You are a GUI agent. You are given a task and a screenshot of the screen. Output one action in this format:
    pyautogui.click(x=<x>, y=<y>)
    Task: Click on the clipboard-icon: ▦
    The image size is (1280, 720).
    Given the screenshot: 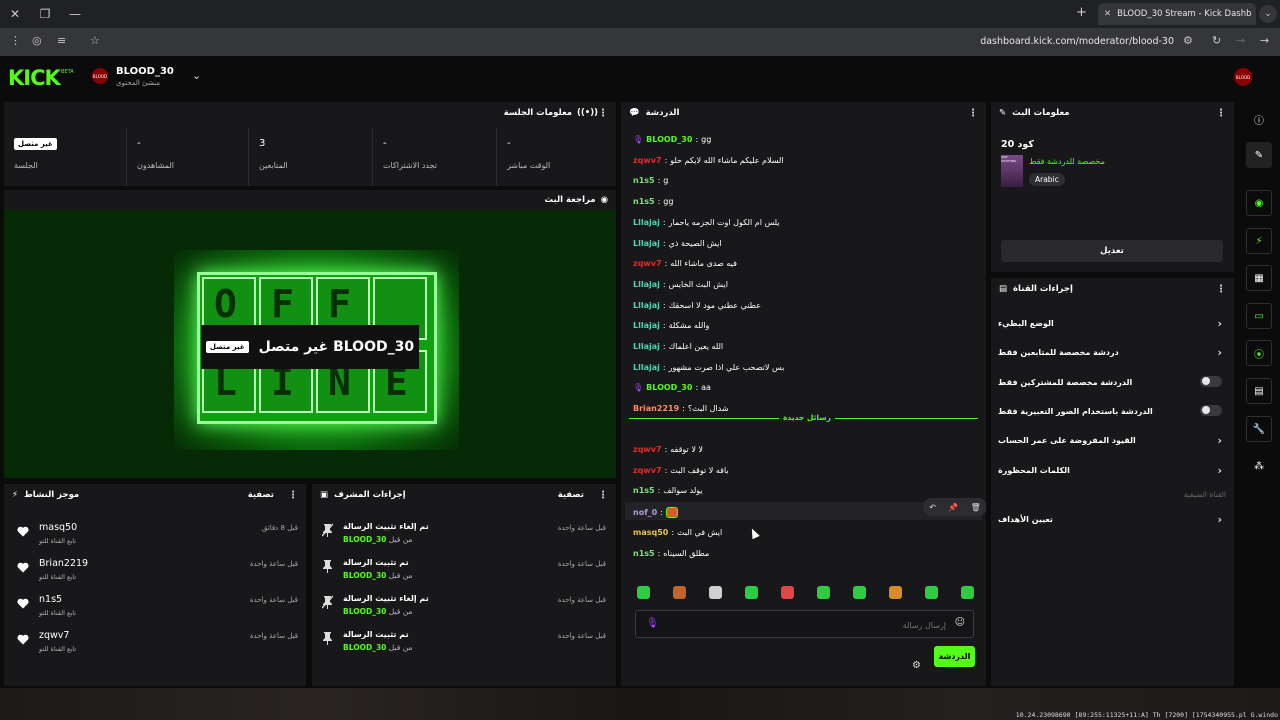 What is the action you would take?
    pyautogui.click(x=1259, y=278)
    